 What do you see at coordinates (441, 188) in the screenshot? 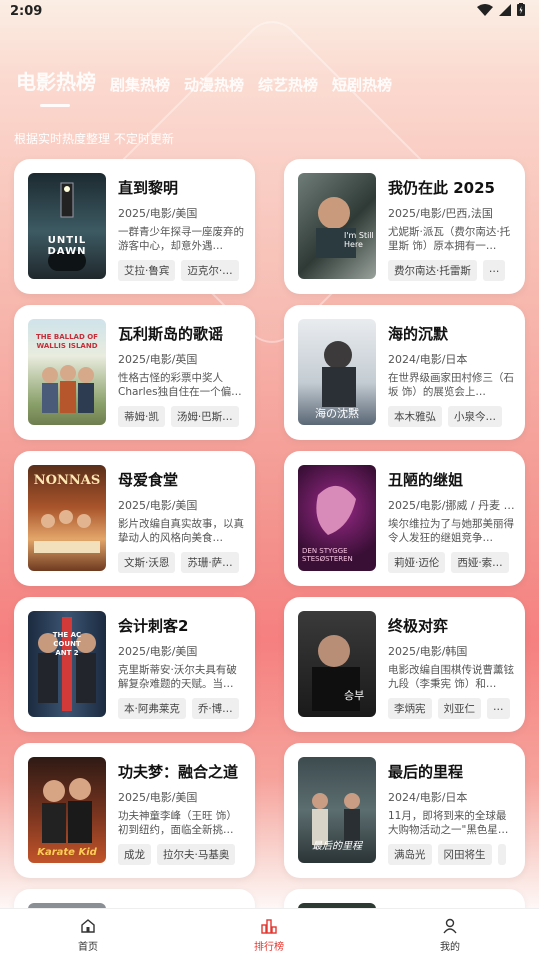
I see `movie-title: 我仍在此 2025` at bounding box center [441, 188].